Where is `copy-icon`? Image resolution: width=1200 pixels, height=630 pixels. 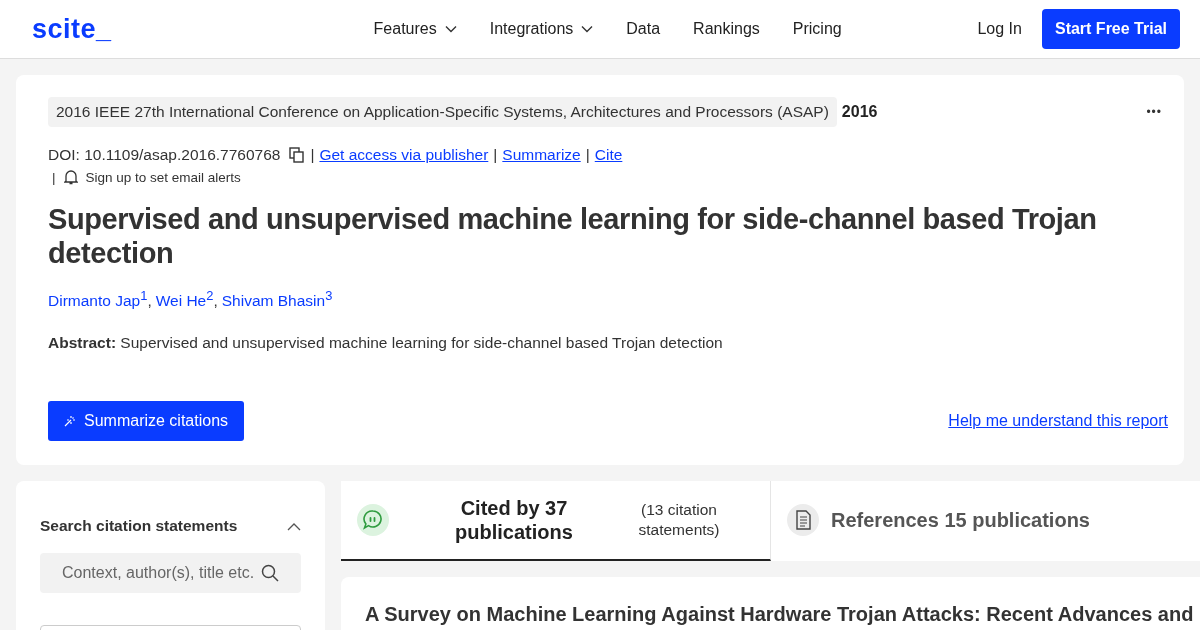
copy-icon is located at coordinates (297, 155).